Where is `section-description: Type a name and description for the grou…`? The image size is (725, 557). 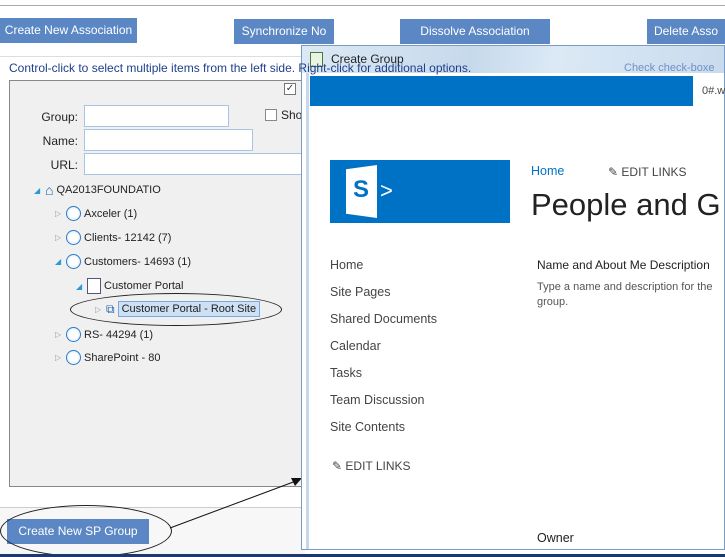 section-description: Type a name and description for the grou… is located at coordinates (625, 294).